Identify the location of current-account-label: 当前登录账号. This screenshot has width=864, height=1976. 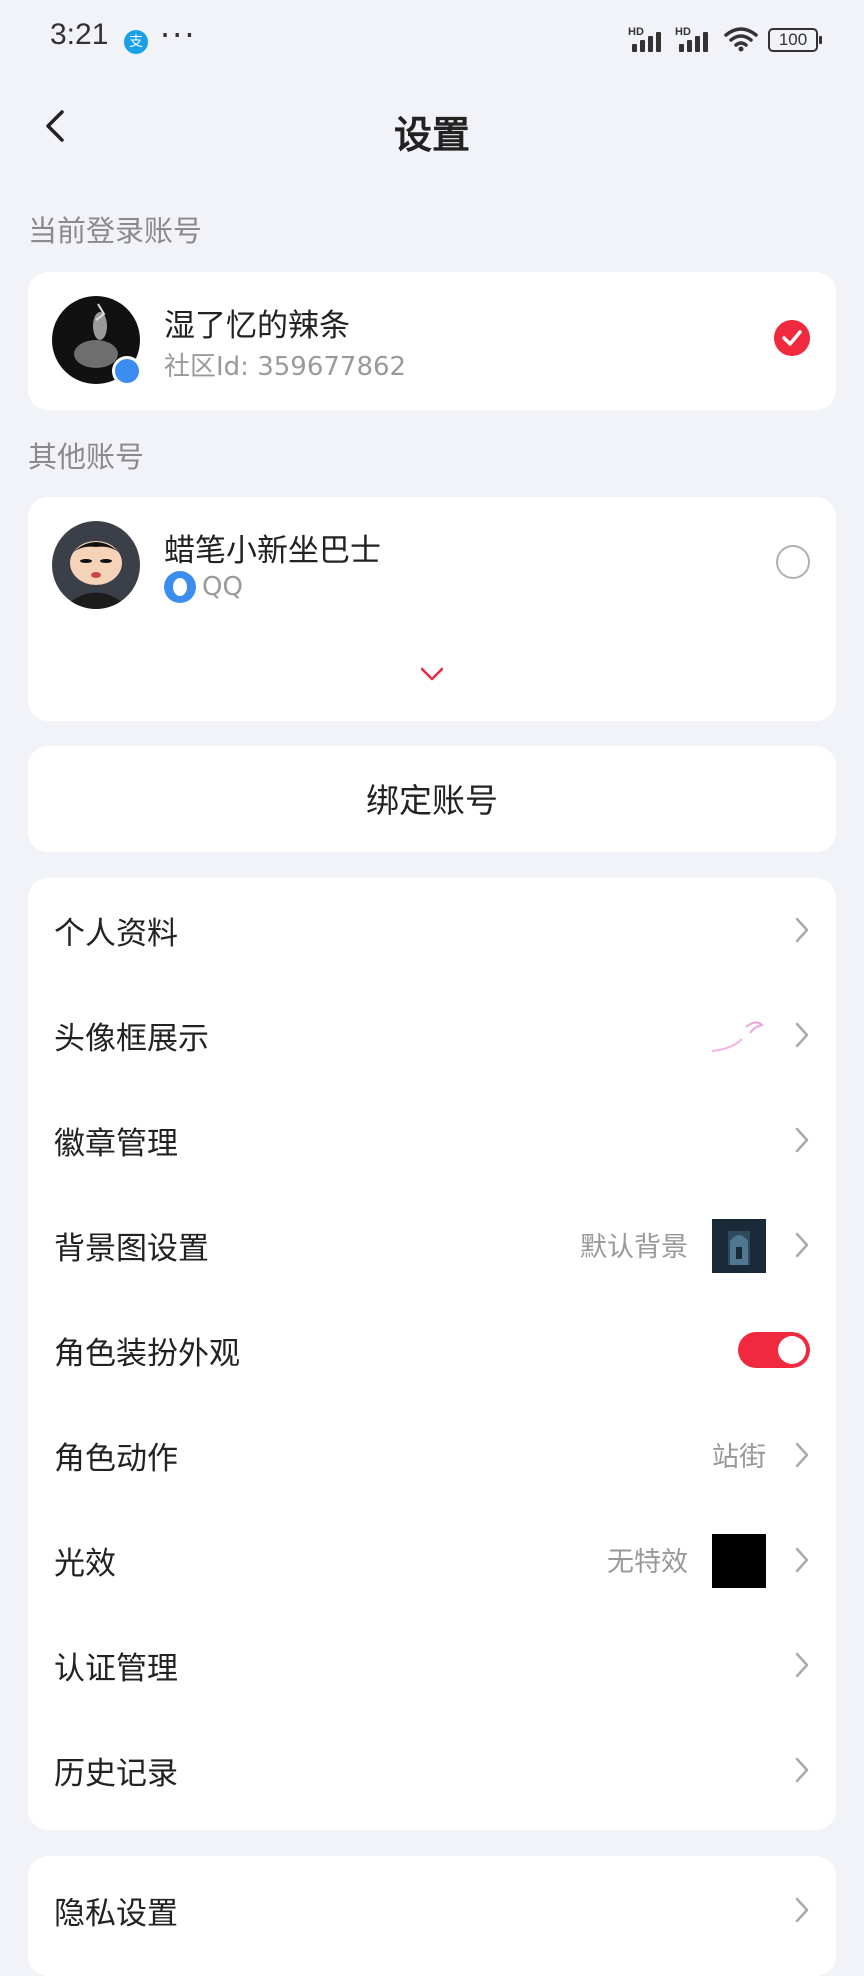
(115, 231).